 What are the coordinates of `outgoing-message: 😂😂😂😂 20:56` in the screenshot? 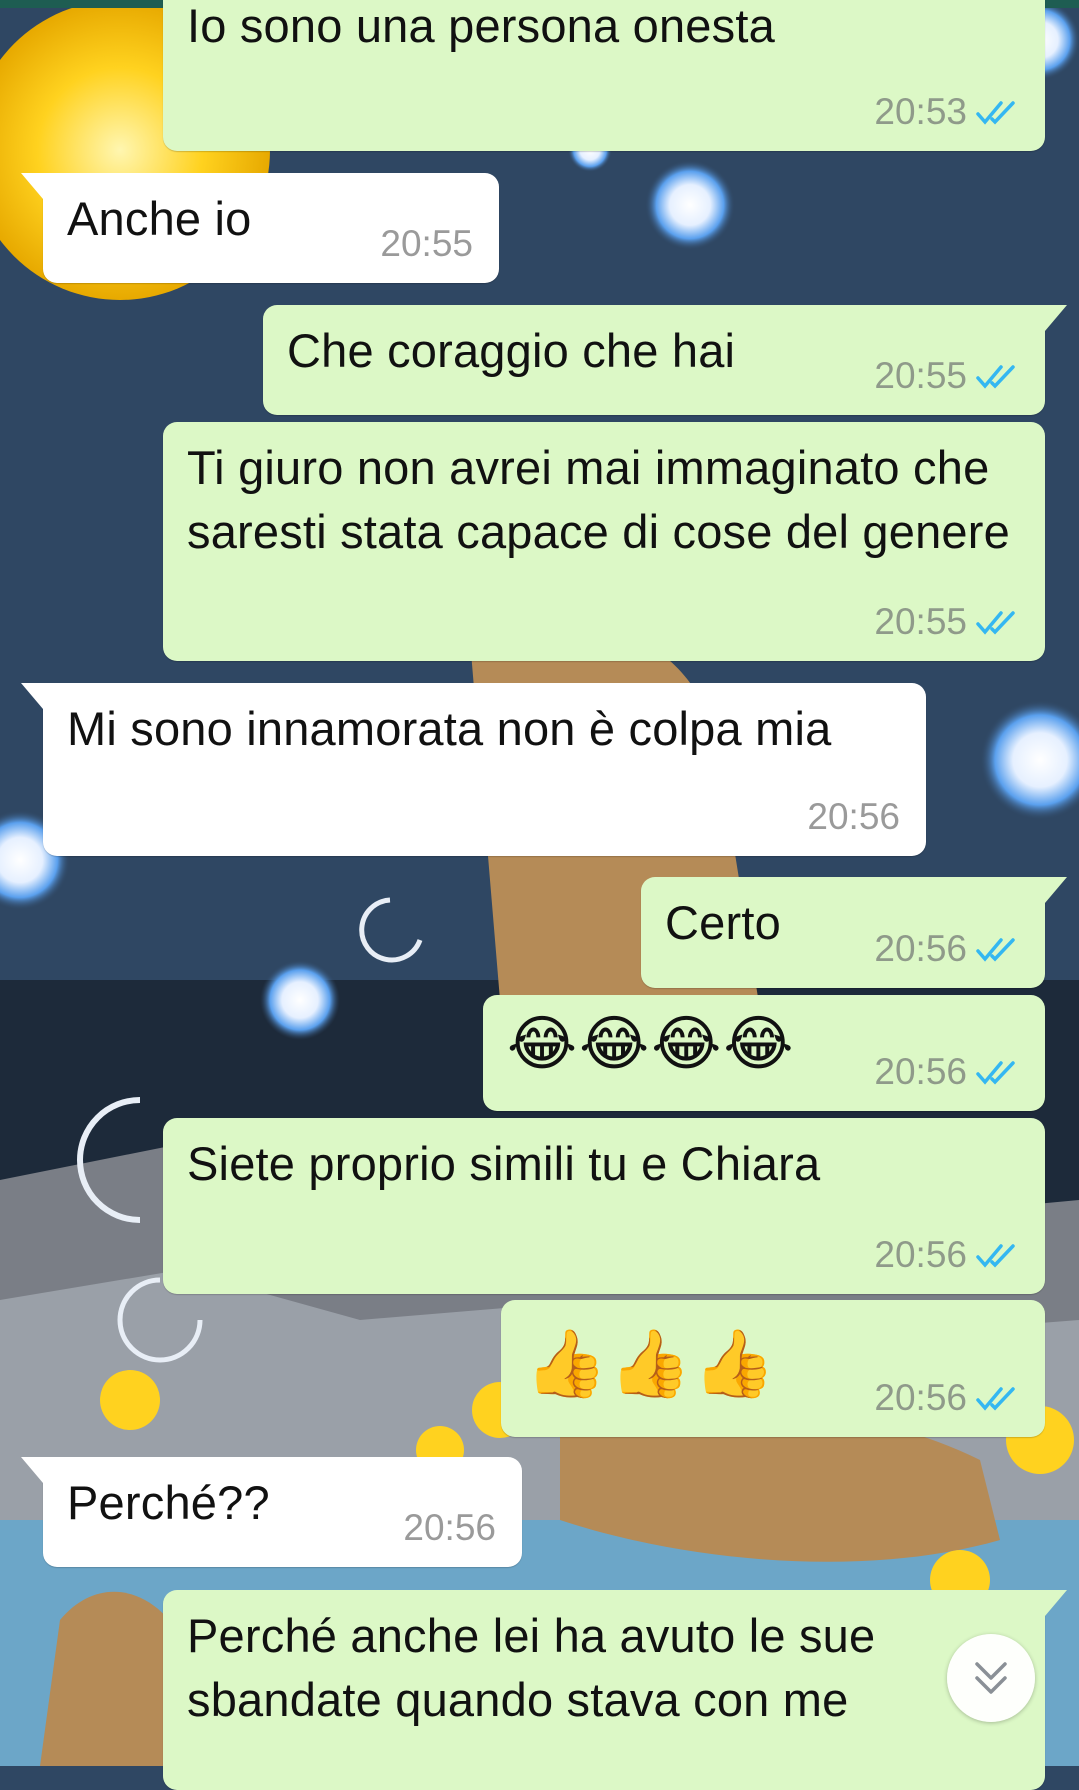 It's located at (764, 1053).